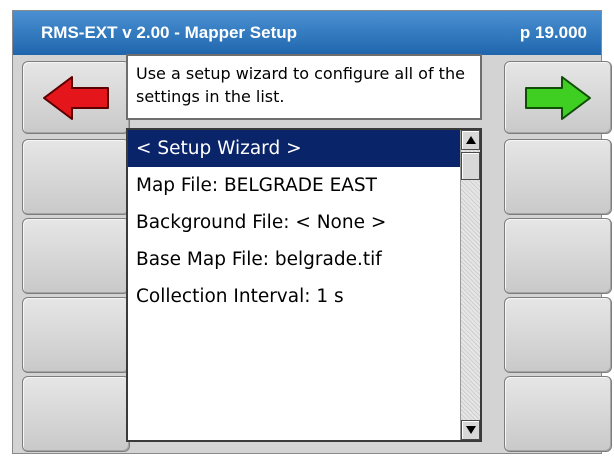 The image size is (614, 462). What do you see at coordinates (294, 148) in the screenshot?
I see `list-item-setup-wizard: < Setup Wizard >` at bounding box center [294, 148].